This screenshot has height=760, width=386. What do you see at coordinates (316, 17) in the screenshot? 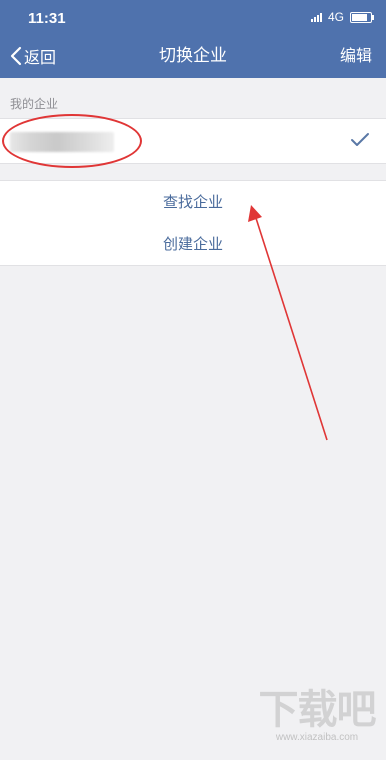
I see `signal-icon` at bounding box center [316, 17].